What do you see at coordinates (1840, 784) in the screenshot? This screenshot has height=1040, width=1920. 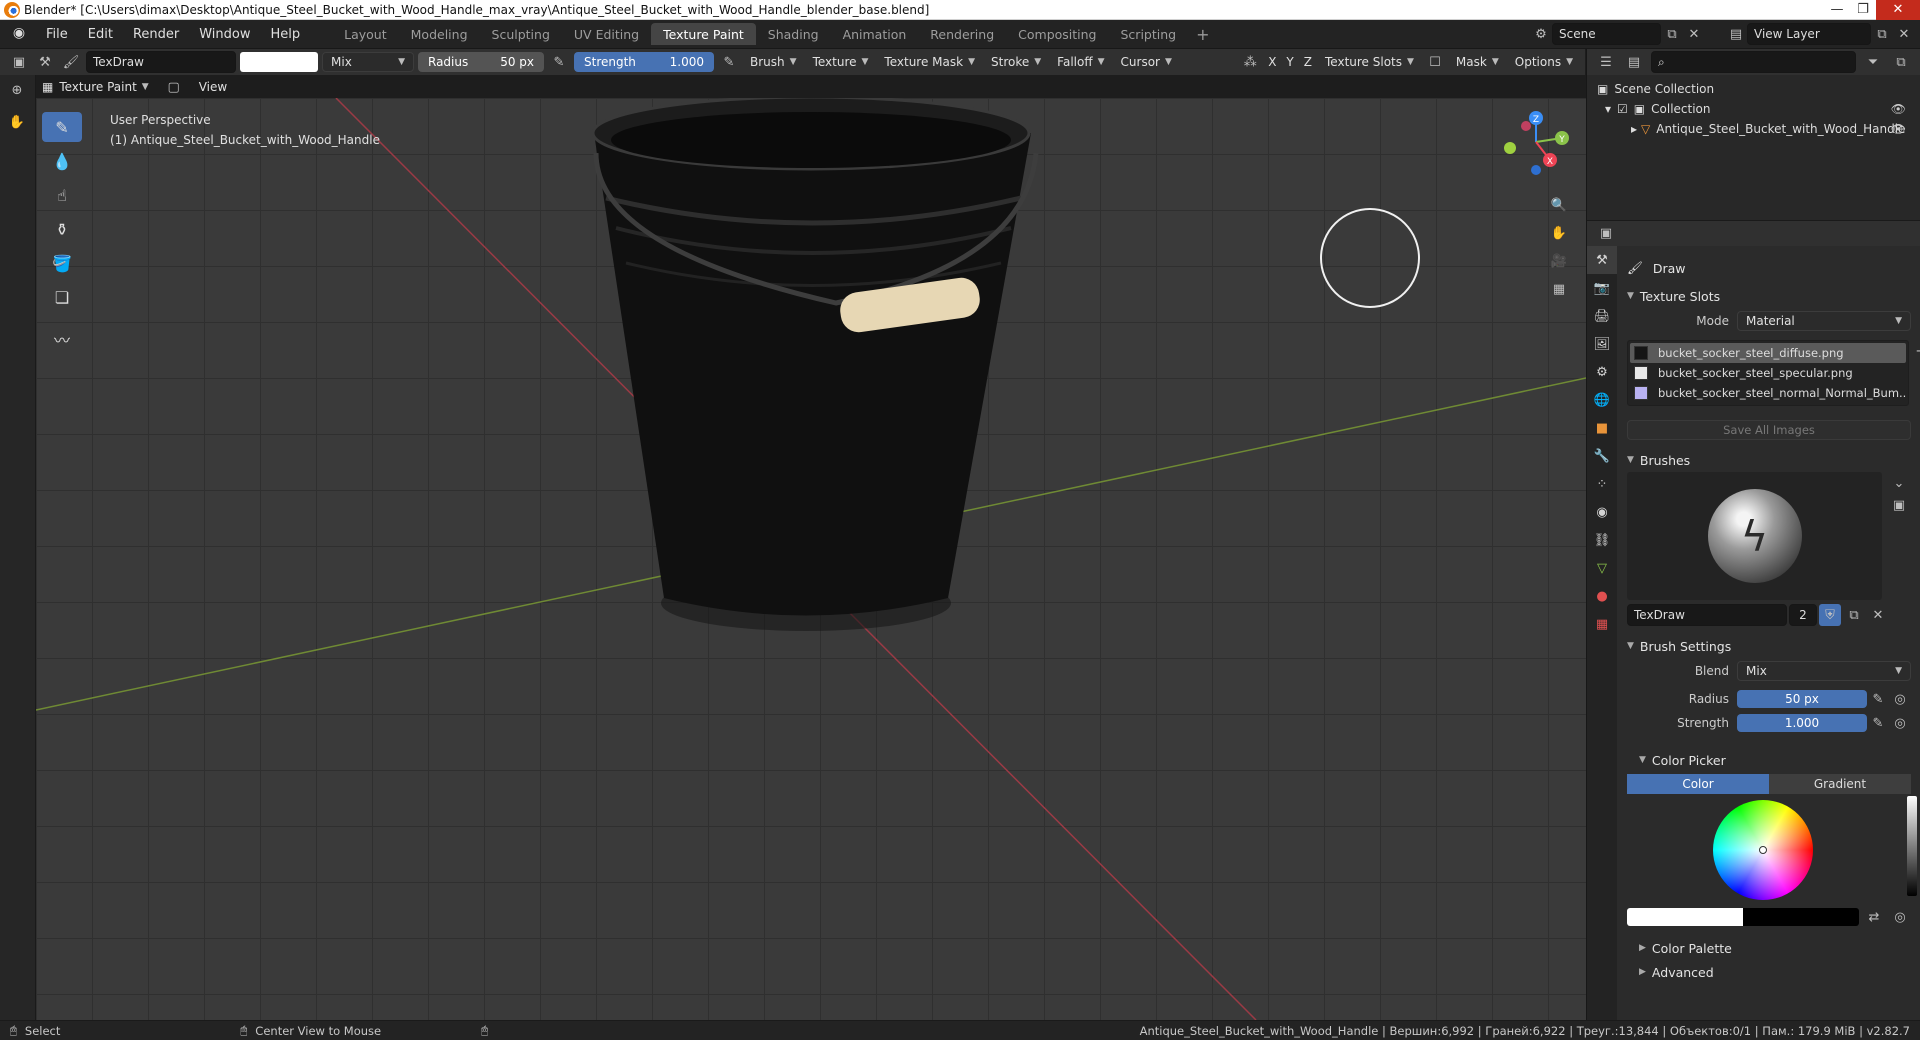 I see `tab-gradient: Gradient` at bounding box center [1840, 784].